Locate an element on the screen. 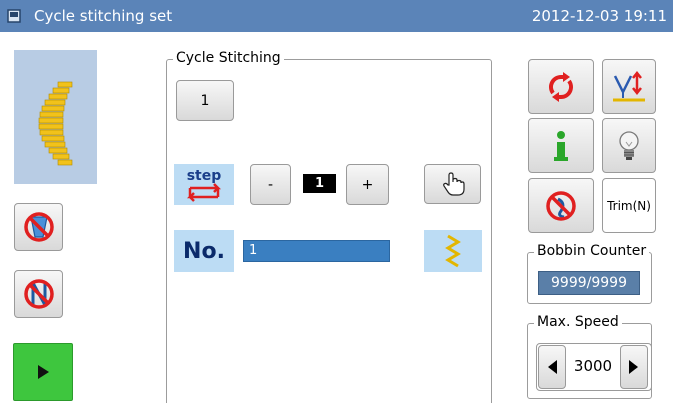  play-button is located at coordinates (43, 372).